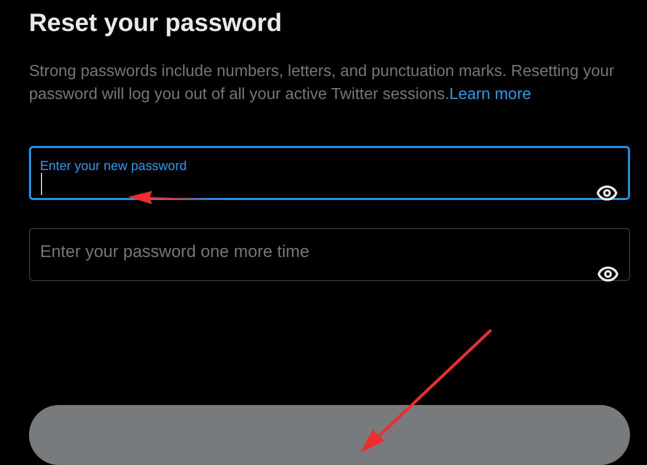  What do you see at coordinates (322, 83) in the screenshot?
I see `description-text: Strong passwords include numbers, letters, and punctuation marks. Resetting your password will log you out of all your active Twitter sessions.Learn more` at bounding box center [322, 83].